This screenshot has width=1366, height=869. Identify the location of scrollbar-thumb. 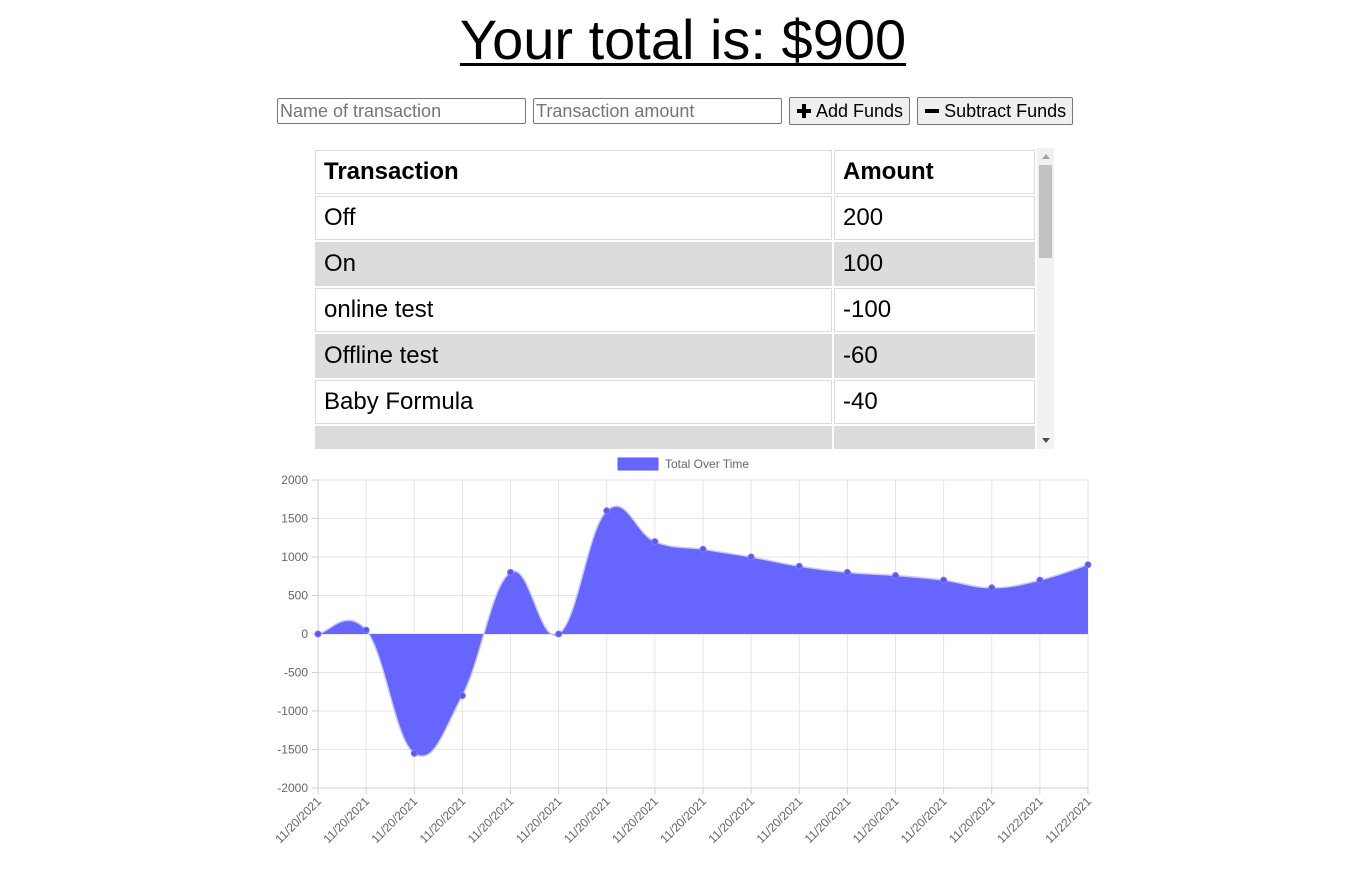
(1045, 211).